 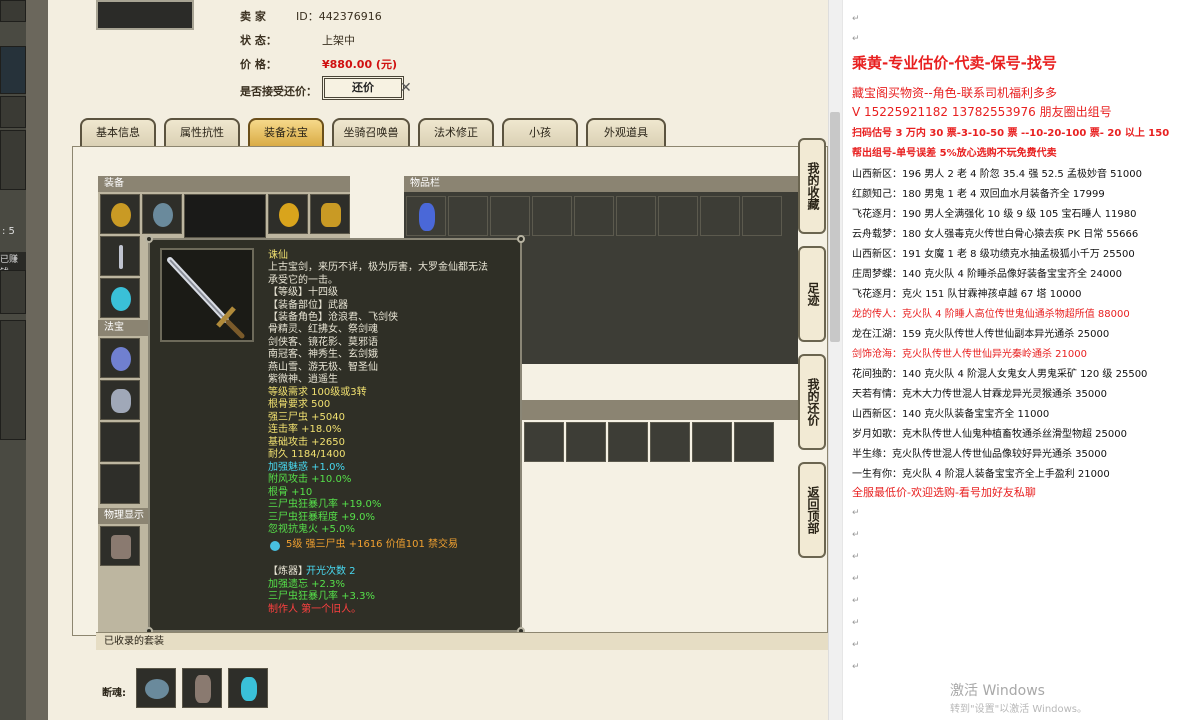 What do you see at coordinates (8, 231) in the screenshot?
I see `sidebar-partial-text: : 5` at bounding box center [8, 231].